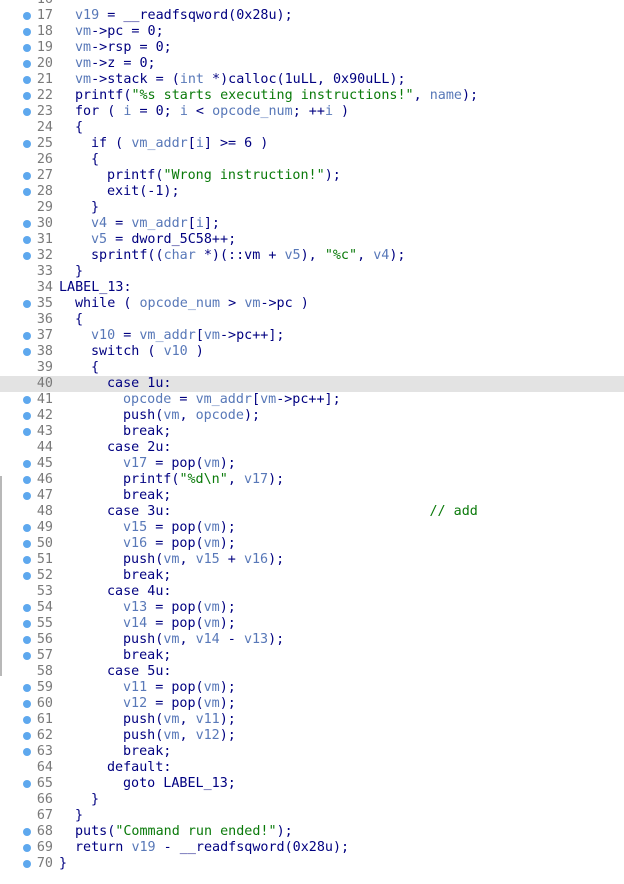 The height and width of the screenshot is (884, 624). I want to click on code-line: 61 push(vm, v11);, so click(312, 720).